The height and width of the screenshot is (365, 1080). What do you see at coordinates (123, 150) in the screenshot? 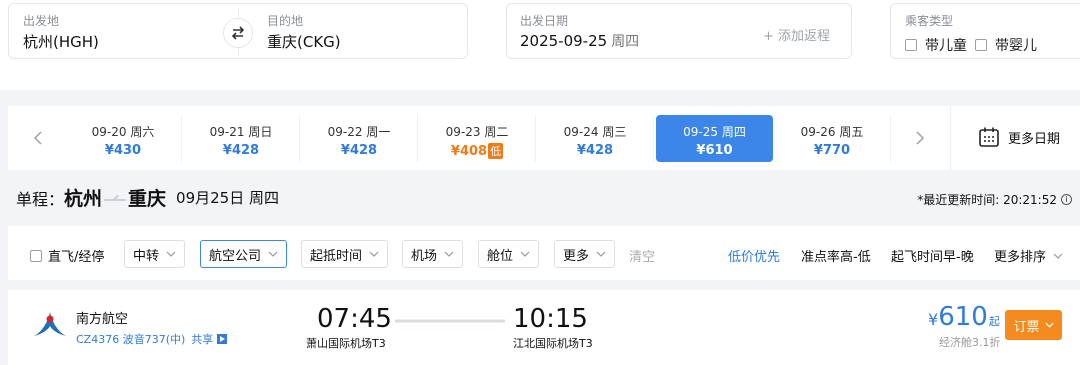
I see `date-item-price: ¥430` at bounding box center [123, 150].